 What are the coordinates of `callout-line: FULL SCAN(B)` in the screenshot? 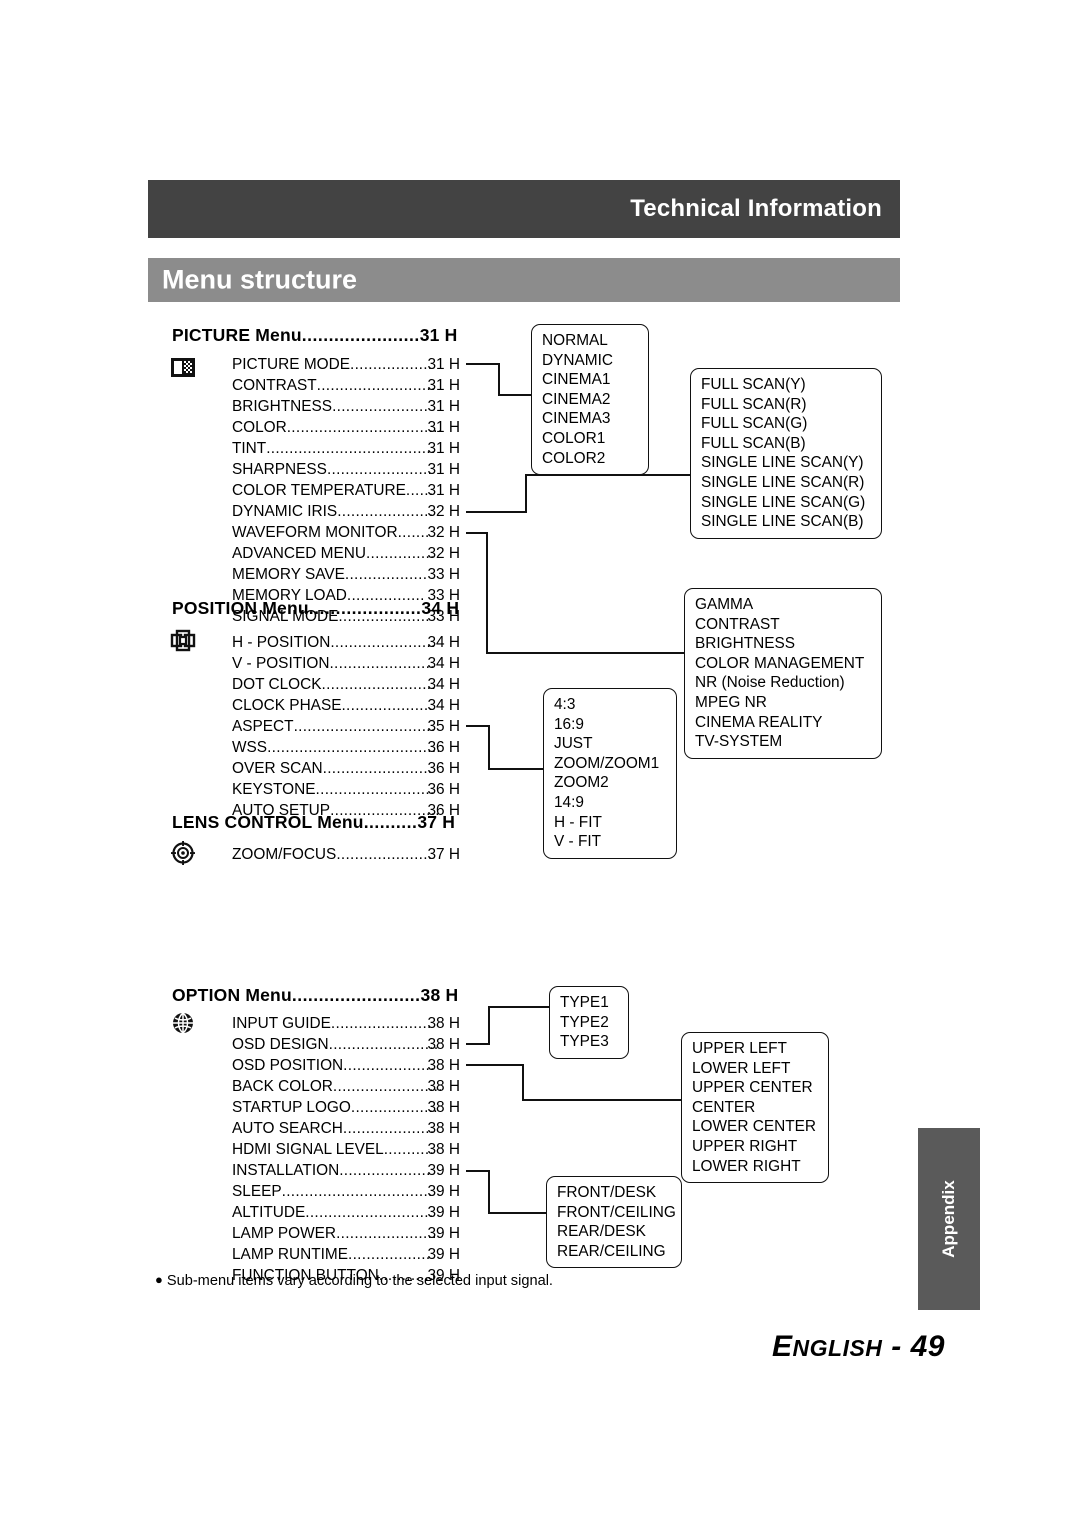 It's located at (753, 443).